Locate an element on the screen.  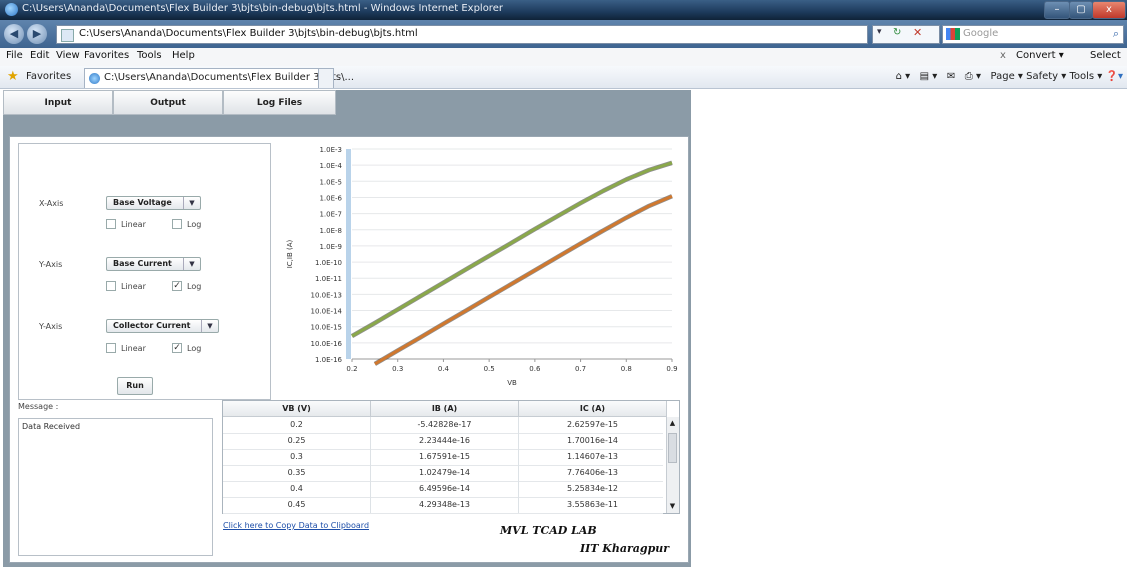
y-axis-band is located at coordinates (348, 254).